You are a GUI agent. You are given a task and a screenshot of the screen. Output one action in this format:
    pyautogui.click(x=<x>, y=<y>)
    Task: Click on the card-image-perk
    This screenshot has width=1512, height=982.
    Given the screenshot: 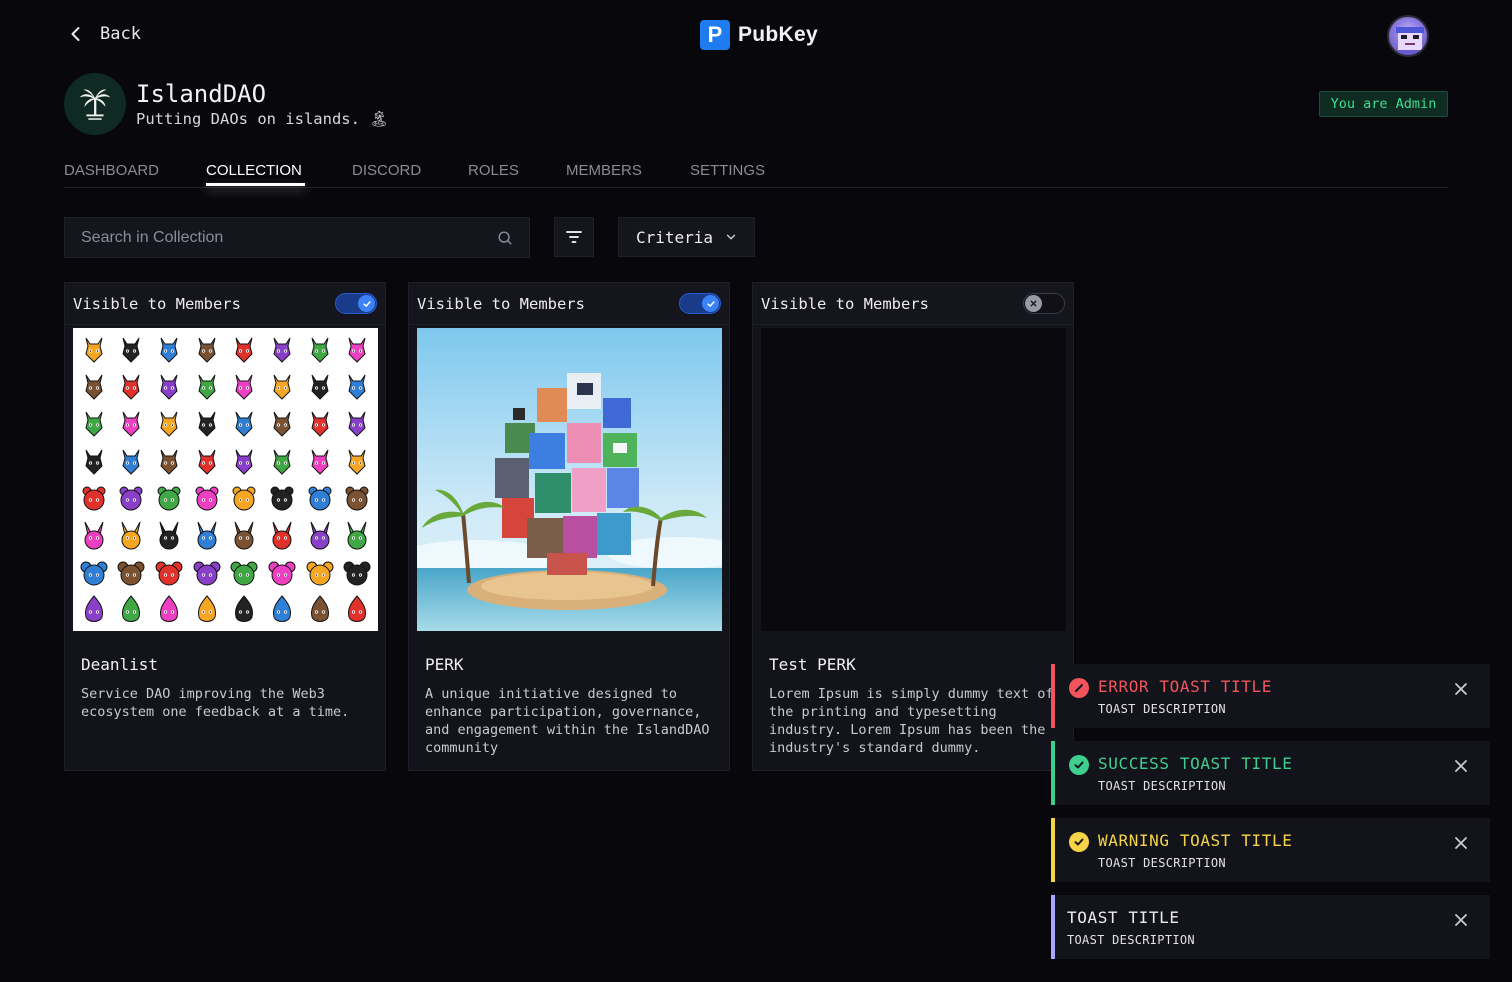 What is the action you would take?
    pyautogui.click(x=569, y=479)
    